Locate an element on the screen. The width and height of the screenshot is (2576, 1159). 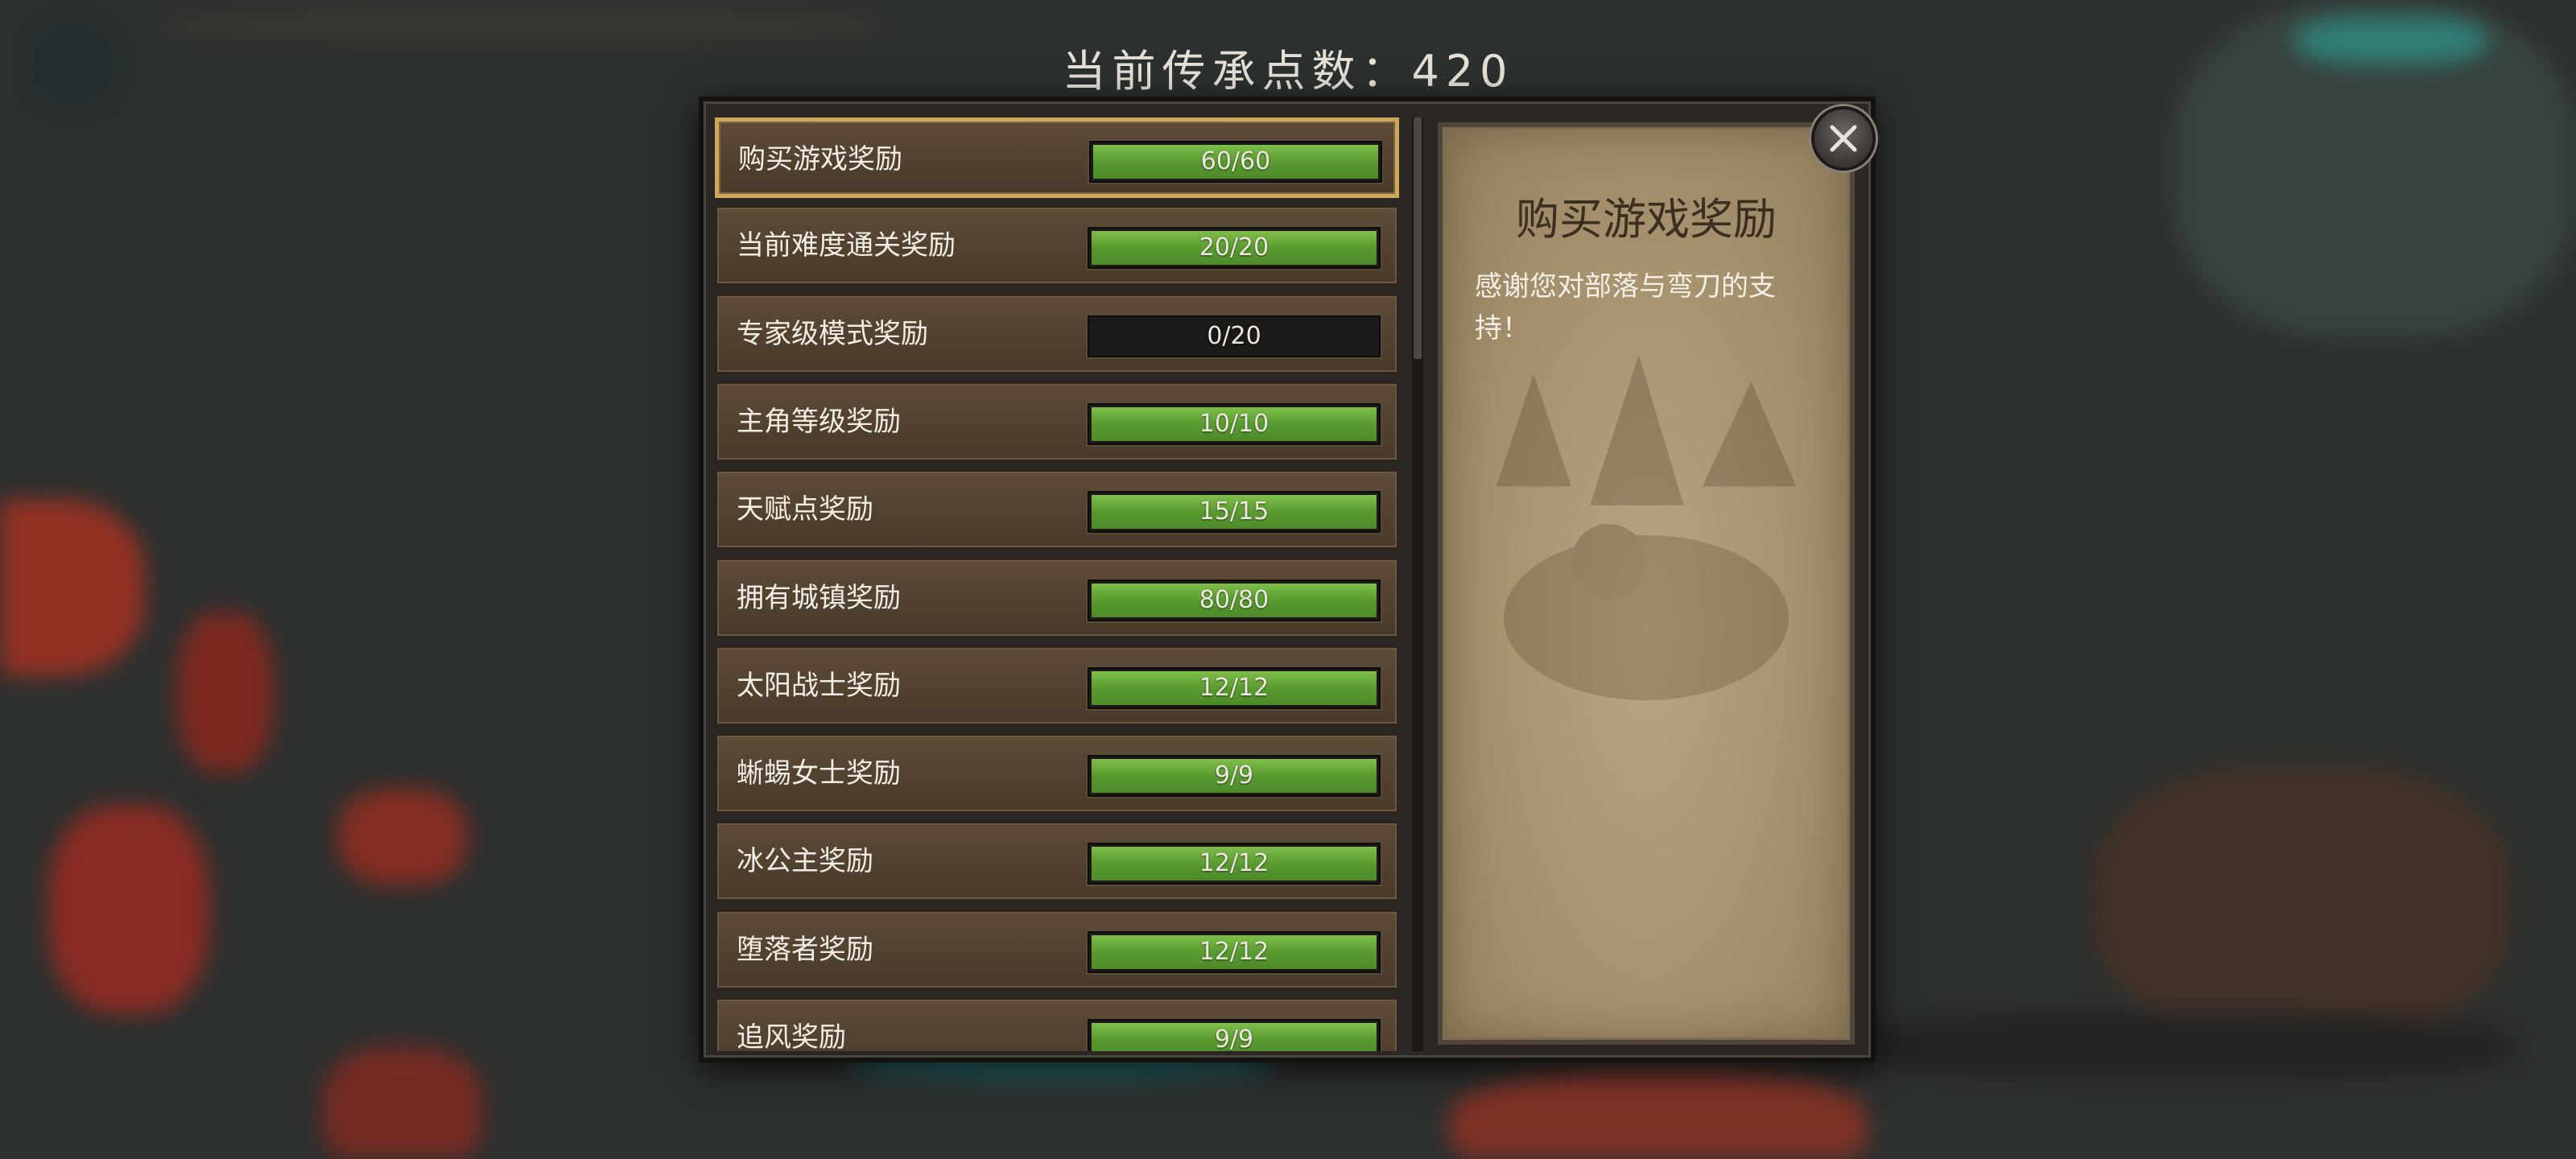
reward-progress-text: 15/15 is located at coordinates (1234, 511).